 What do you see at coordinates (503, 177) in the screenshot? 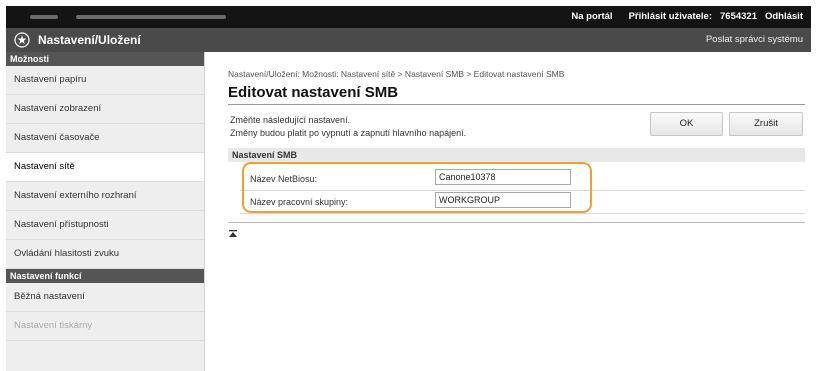
I see `netbios-name-input` at bounding box center [503, 177].